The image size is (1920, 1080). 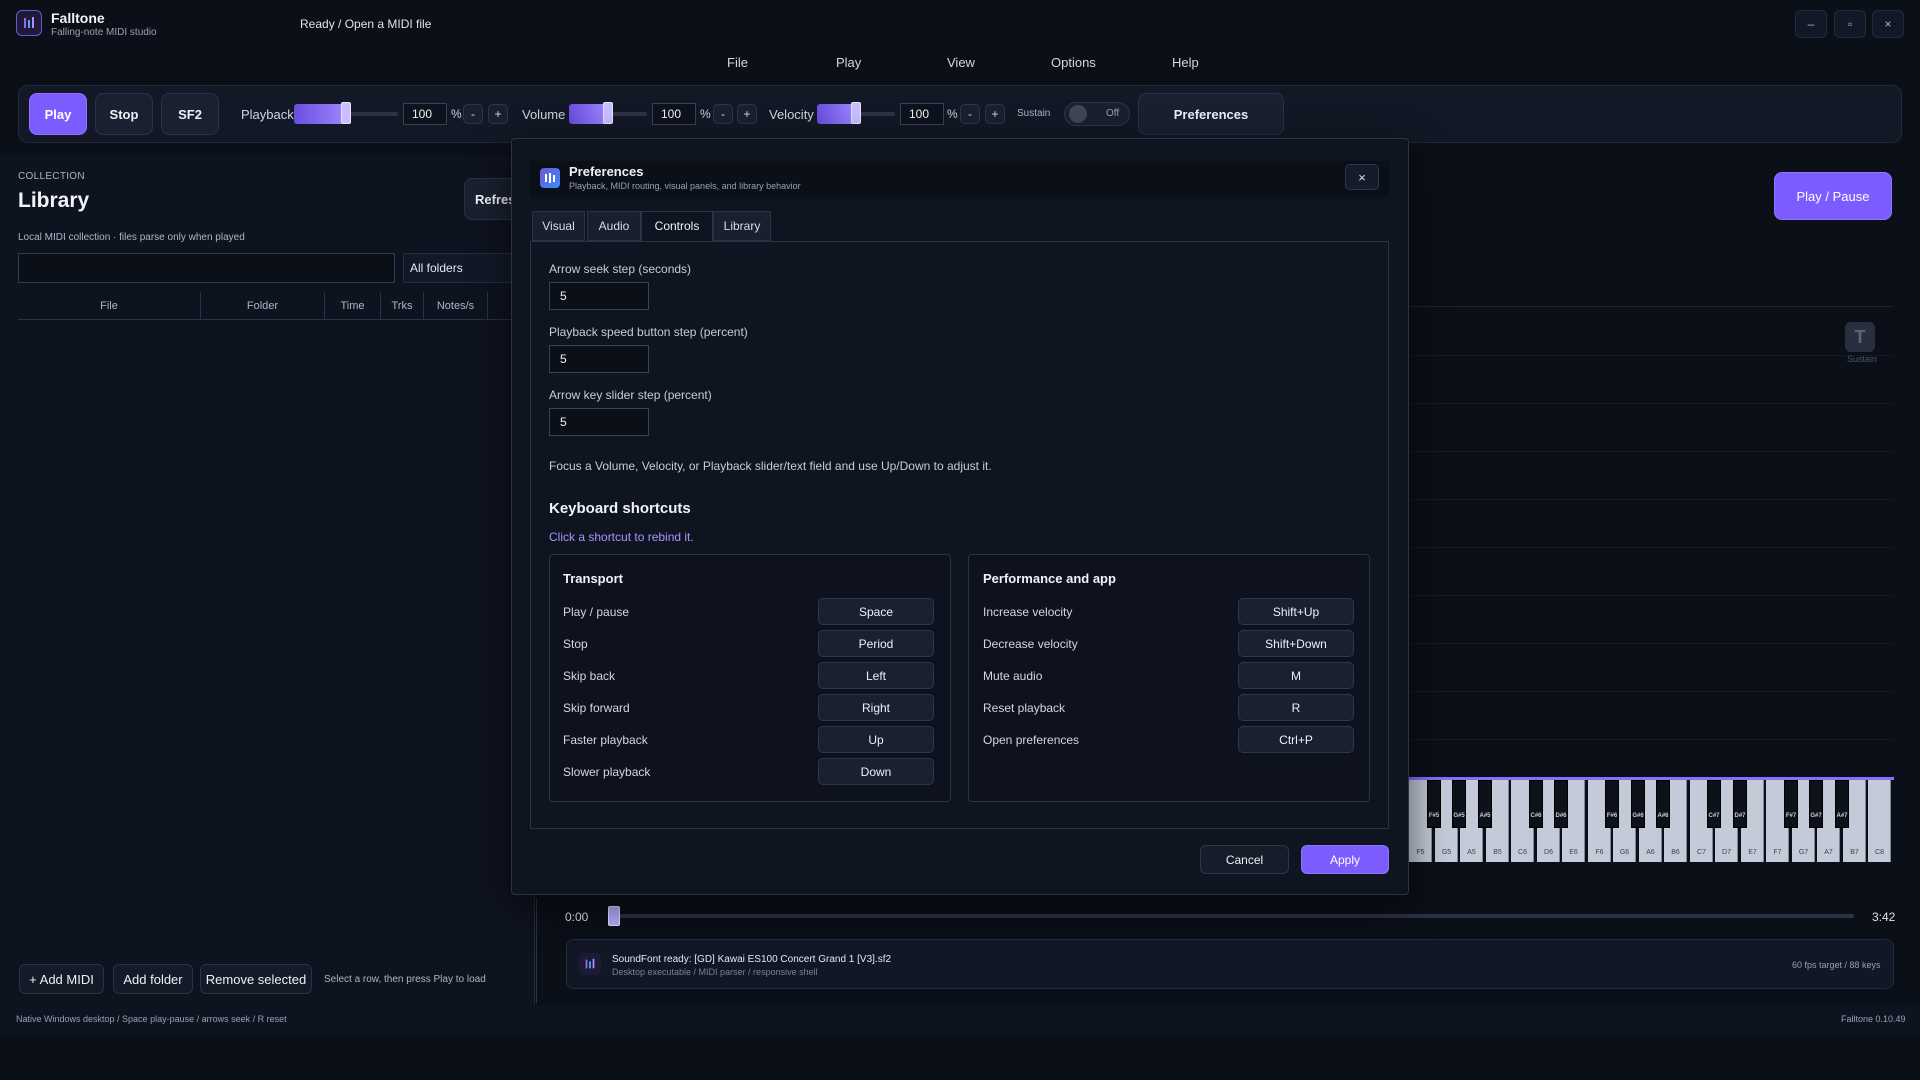 What do you see at coordinates (876, 771) in the screenshot?
I see `transport-shortcut-key-button: Down` at bounding box center [876, 771].